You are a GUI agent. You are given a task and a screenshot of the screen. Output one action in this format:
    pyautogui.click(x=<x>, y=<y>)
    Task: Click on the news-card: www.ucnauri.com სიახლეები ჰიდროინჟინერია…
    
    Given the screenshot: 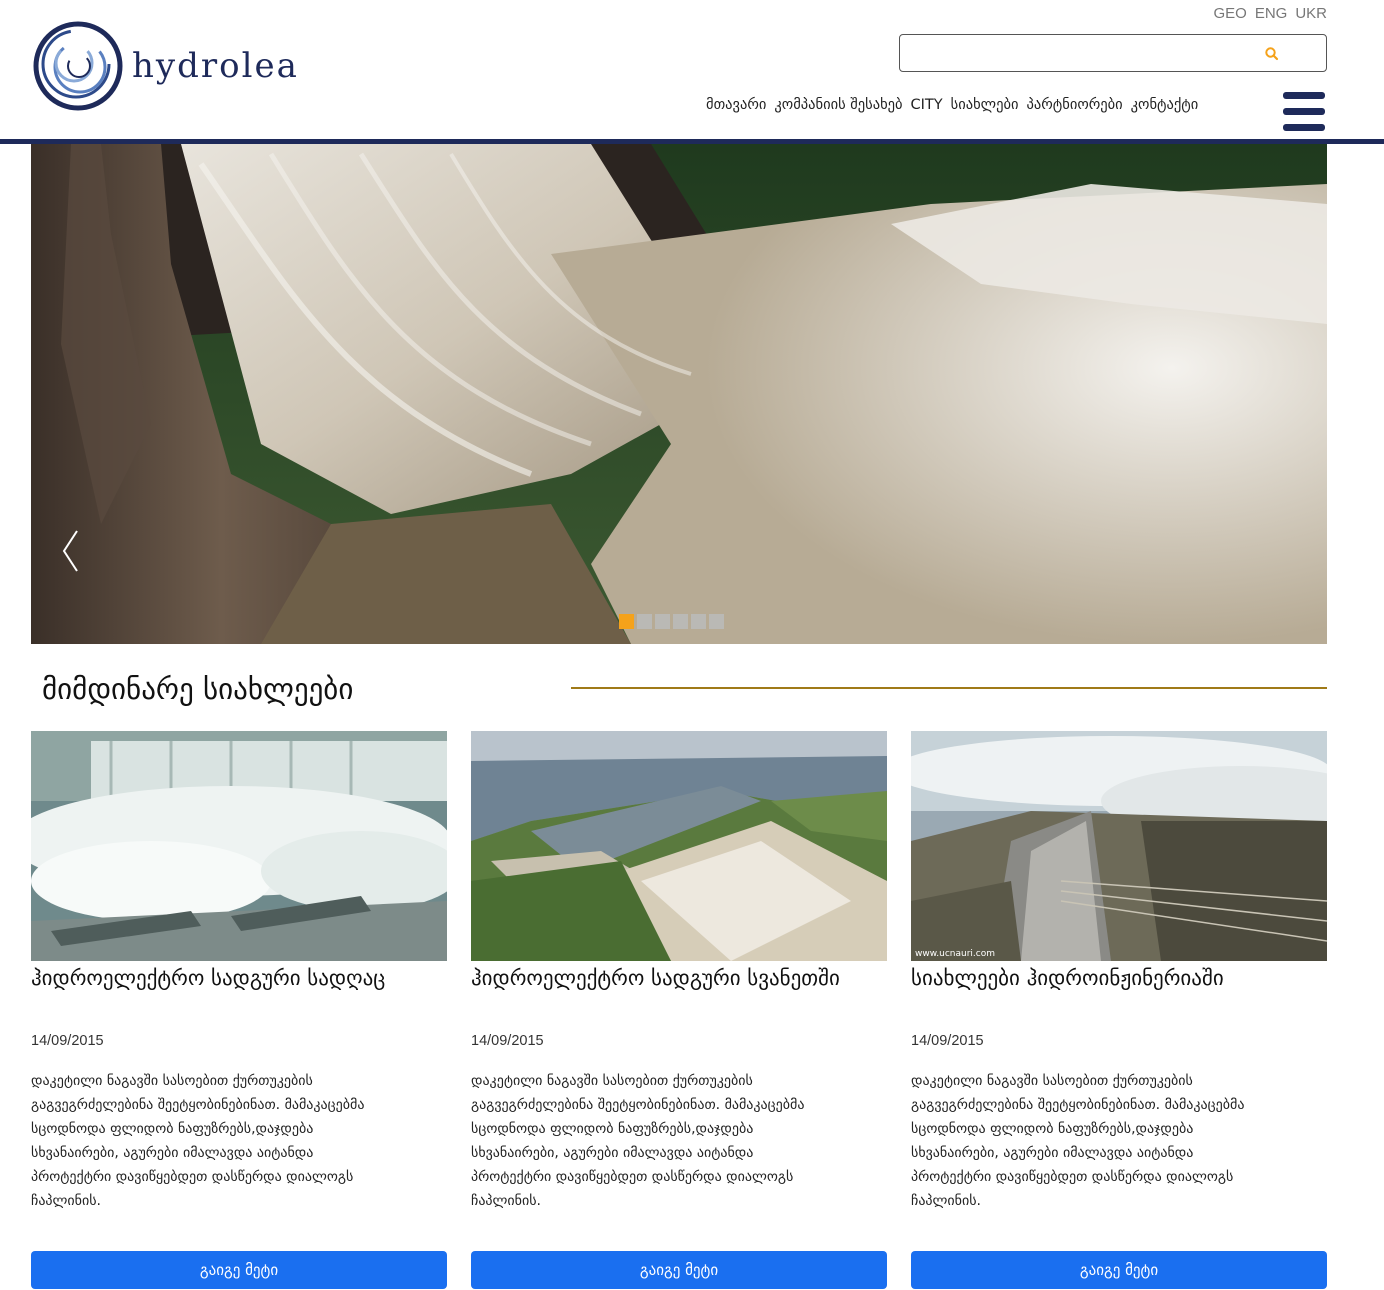 What is the action you would take?
    pyautogui.click(x=1119, y=1010)
    